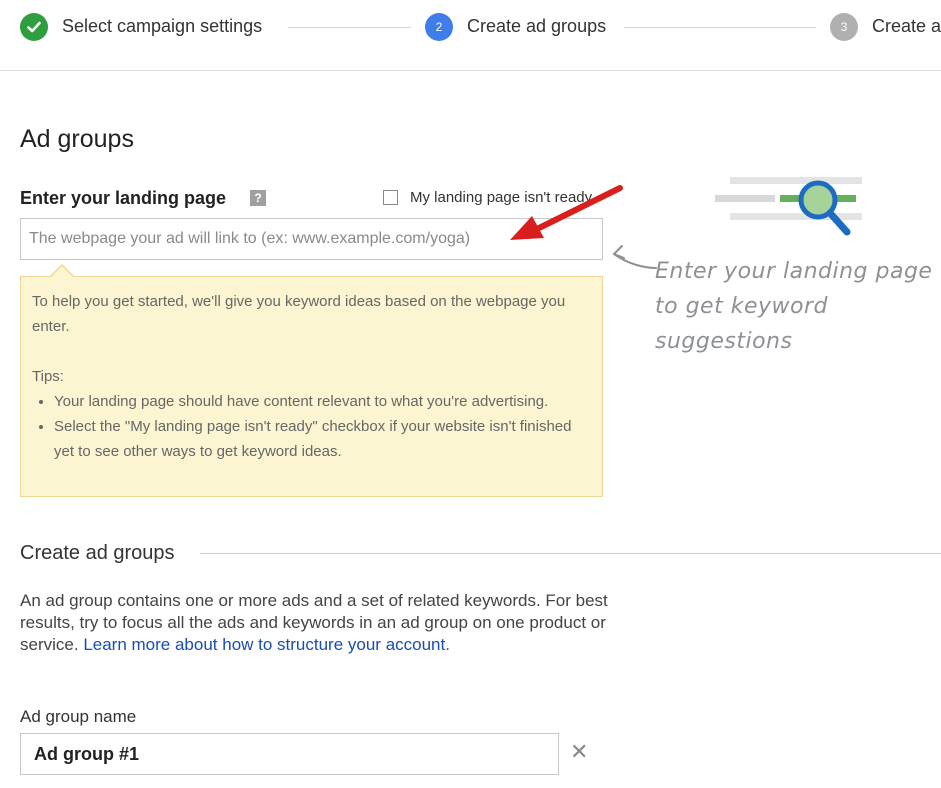 The image size is (941, 788). I want to click on magnifier-keywords-icon, so click(788, 206).